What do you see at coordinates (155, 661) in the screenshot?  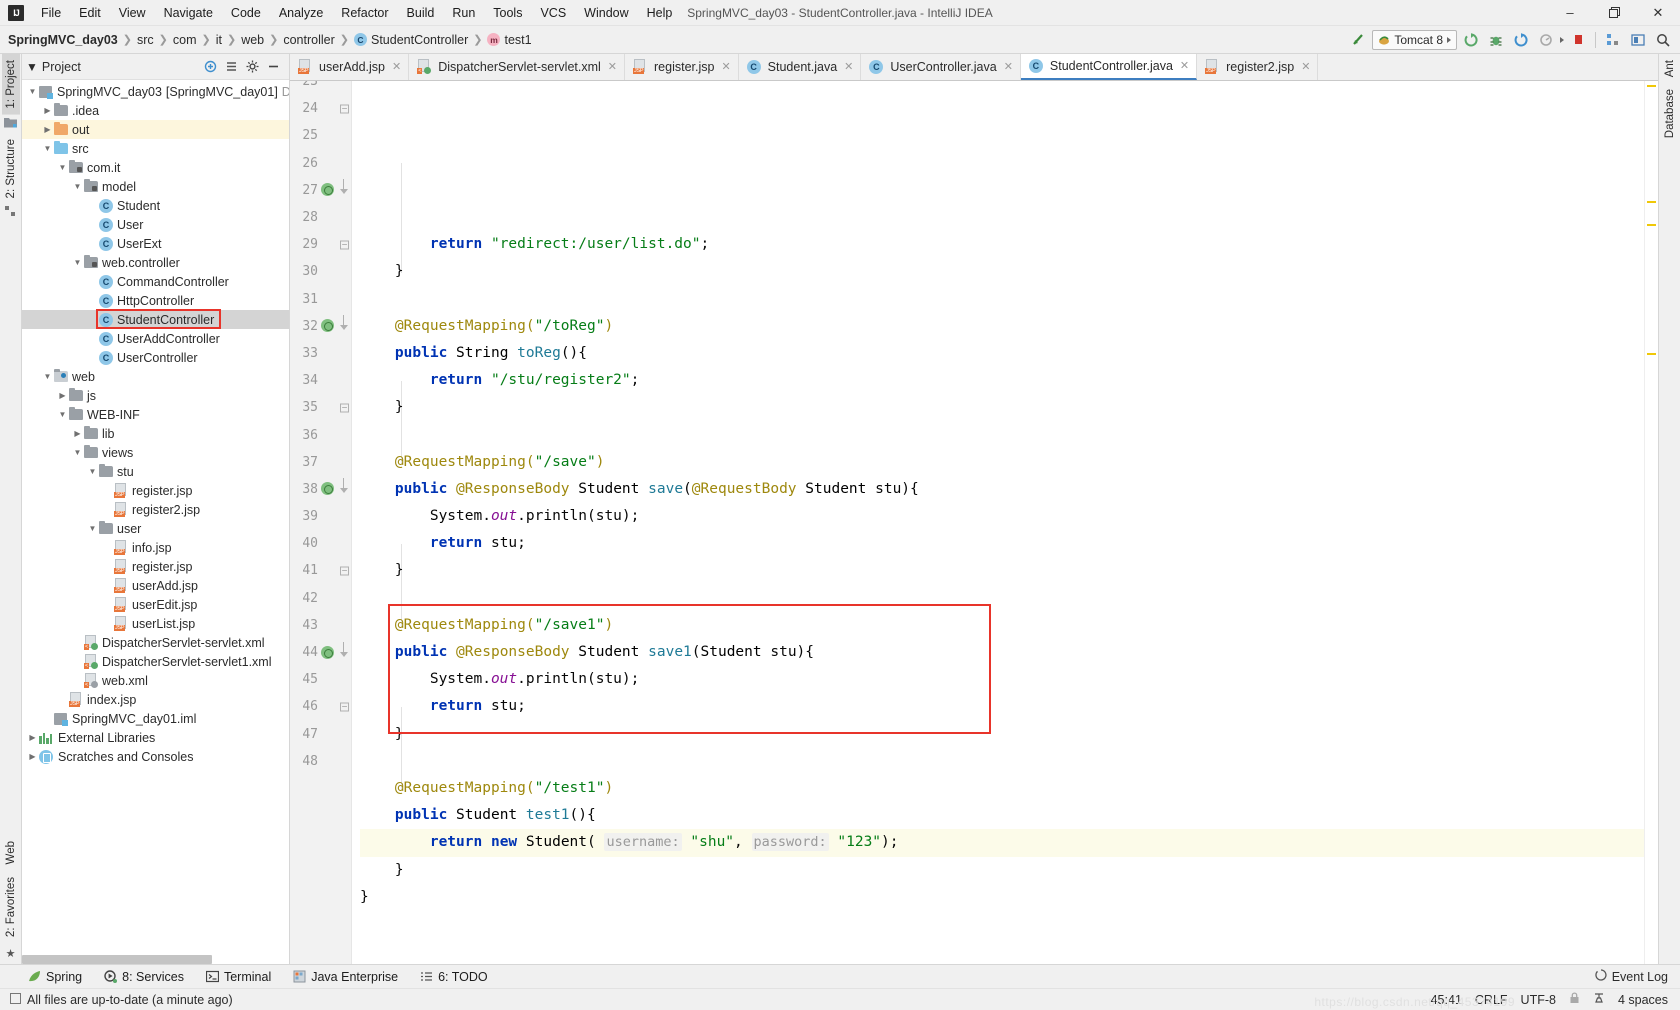 I see `tree-item-dispatcherservletservlet1xml: ▶< DispatcherServlet-servlet1.xml` at bounding box center [155, 661].